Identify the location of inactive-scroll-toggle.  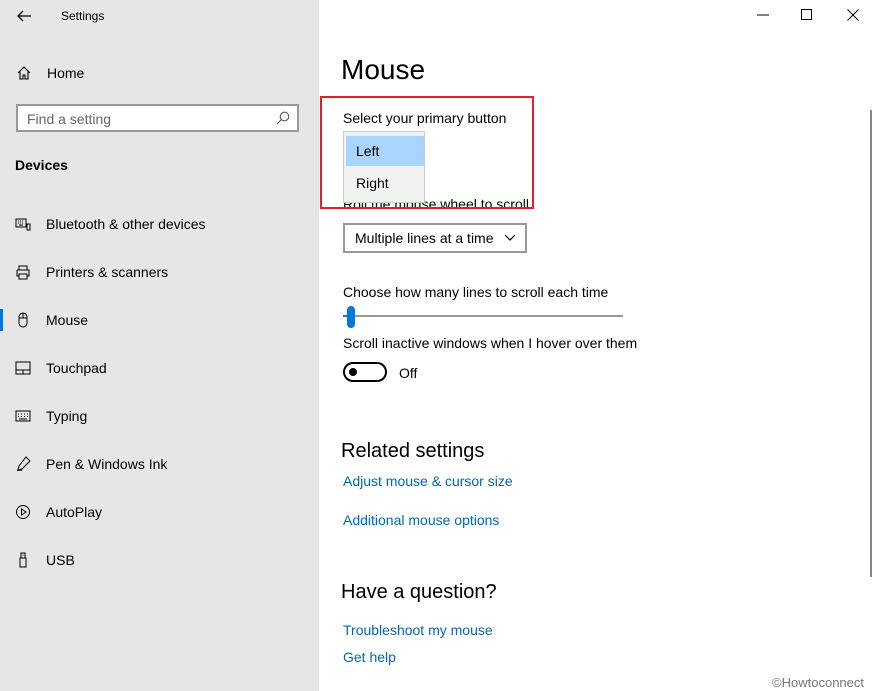
(365, 372).